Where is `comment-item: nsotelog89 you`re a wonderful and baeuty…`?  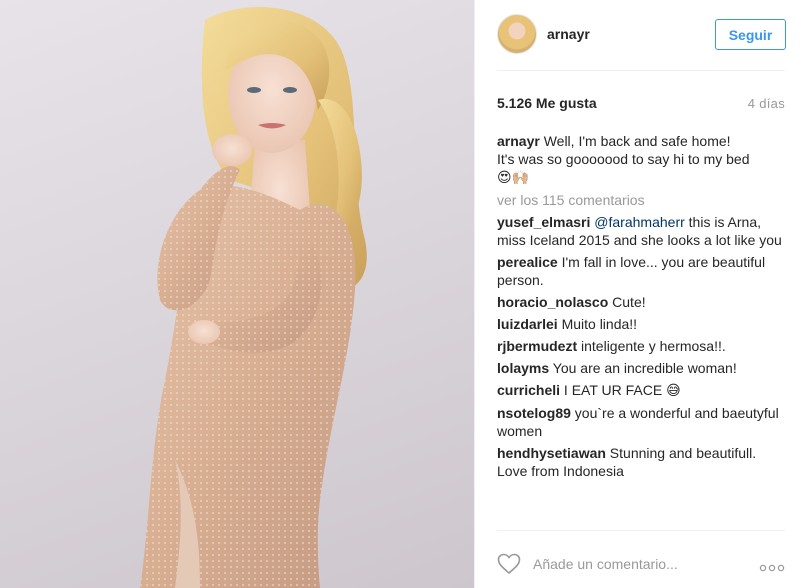
comment-item: nsotelog89 you`re a wonderful and baeuty… is located at coordinates (641, 422).